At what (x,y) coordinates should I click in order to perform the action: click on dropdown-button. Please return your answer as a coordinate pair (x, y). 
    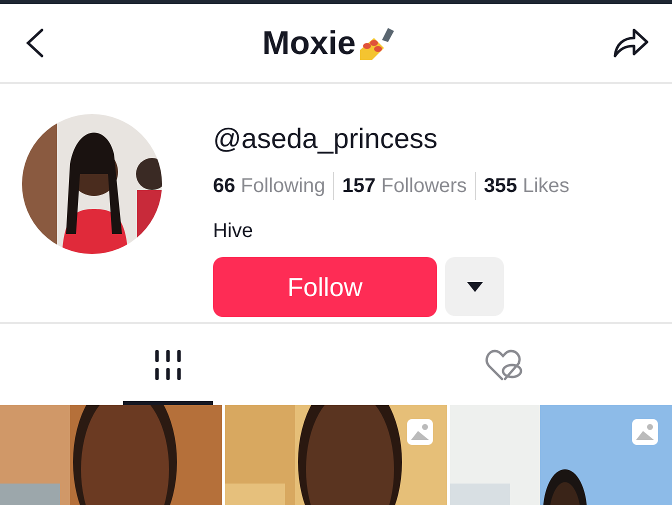
    Looking at the image, I should click on (474, 286).